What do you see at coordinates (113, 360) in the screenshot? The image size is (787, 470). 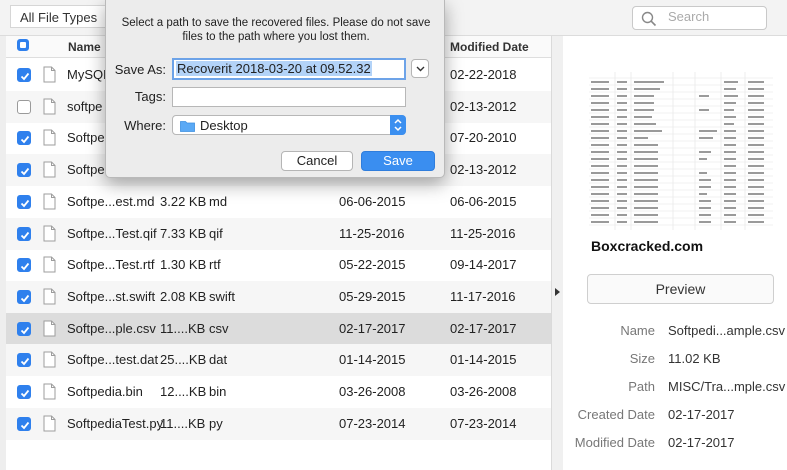 I see `file-name: Softpe...test.dat` at bounding box center [113, 360].